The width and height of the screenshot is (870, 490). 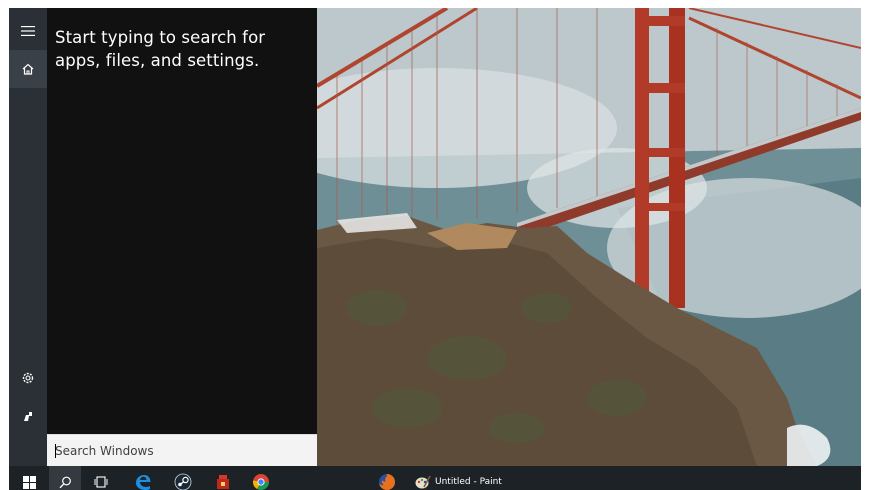 I want to click on firefox-taskbar-button, so click(x=387, y=478).